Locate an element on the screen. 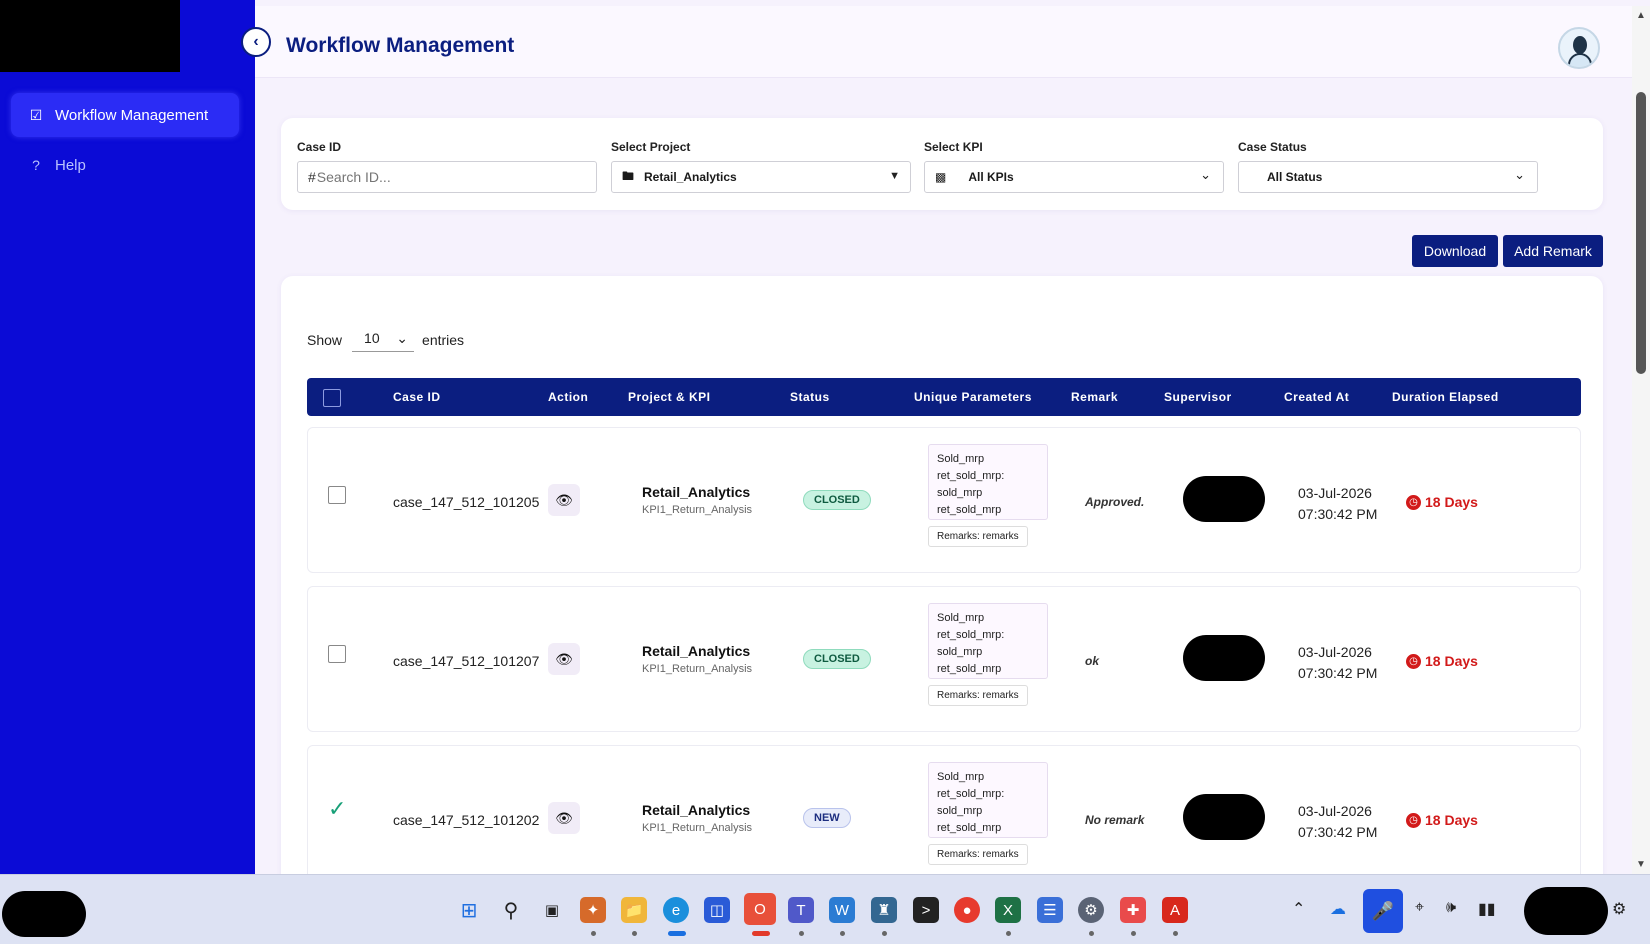 This screenshot has width=1650, height=944. kpi-name: KPI1_Return_Analysis is located at coordinates (697, 510).